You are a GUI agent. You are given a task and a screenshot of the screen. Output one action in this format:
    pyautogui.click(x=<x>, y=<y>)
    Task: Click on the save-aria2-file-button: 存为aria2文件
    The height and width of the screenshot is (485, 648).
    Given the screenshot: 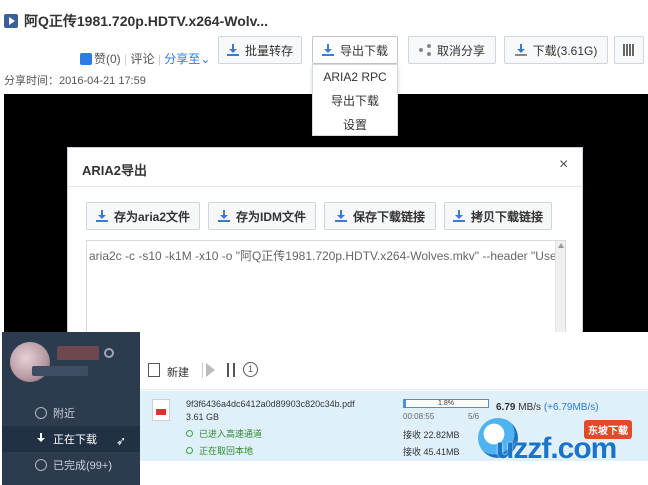 What is the action you would take?
    pyautogui.click(x=143, y=216)
    